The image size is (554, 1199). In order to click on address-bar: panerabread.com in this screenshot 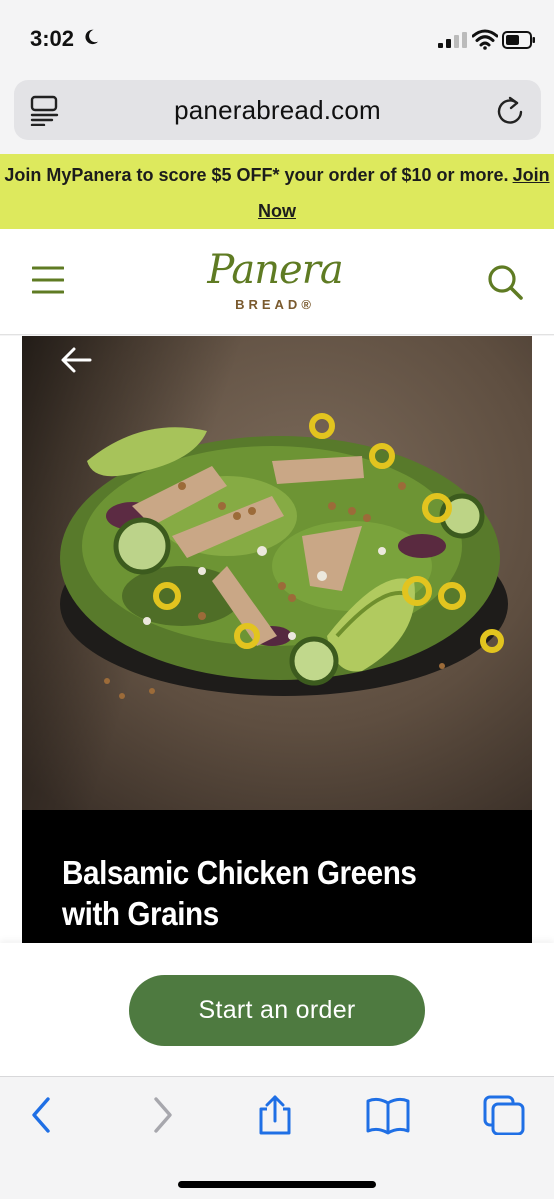, I will do `click(277, 110)`.